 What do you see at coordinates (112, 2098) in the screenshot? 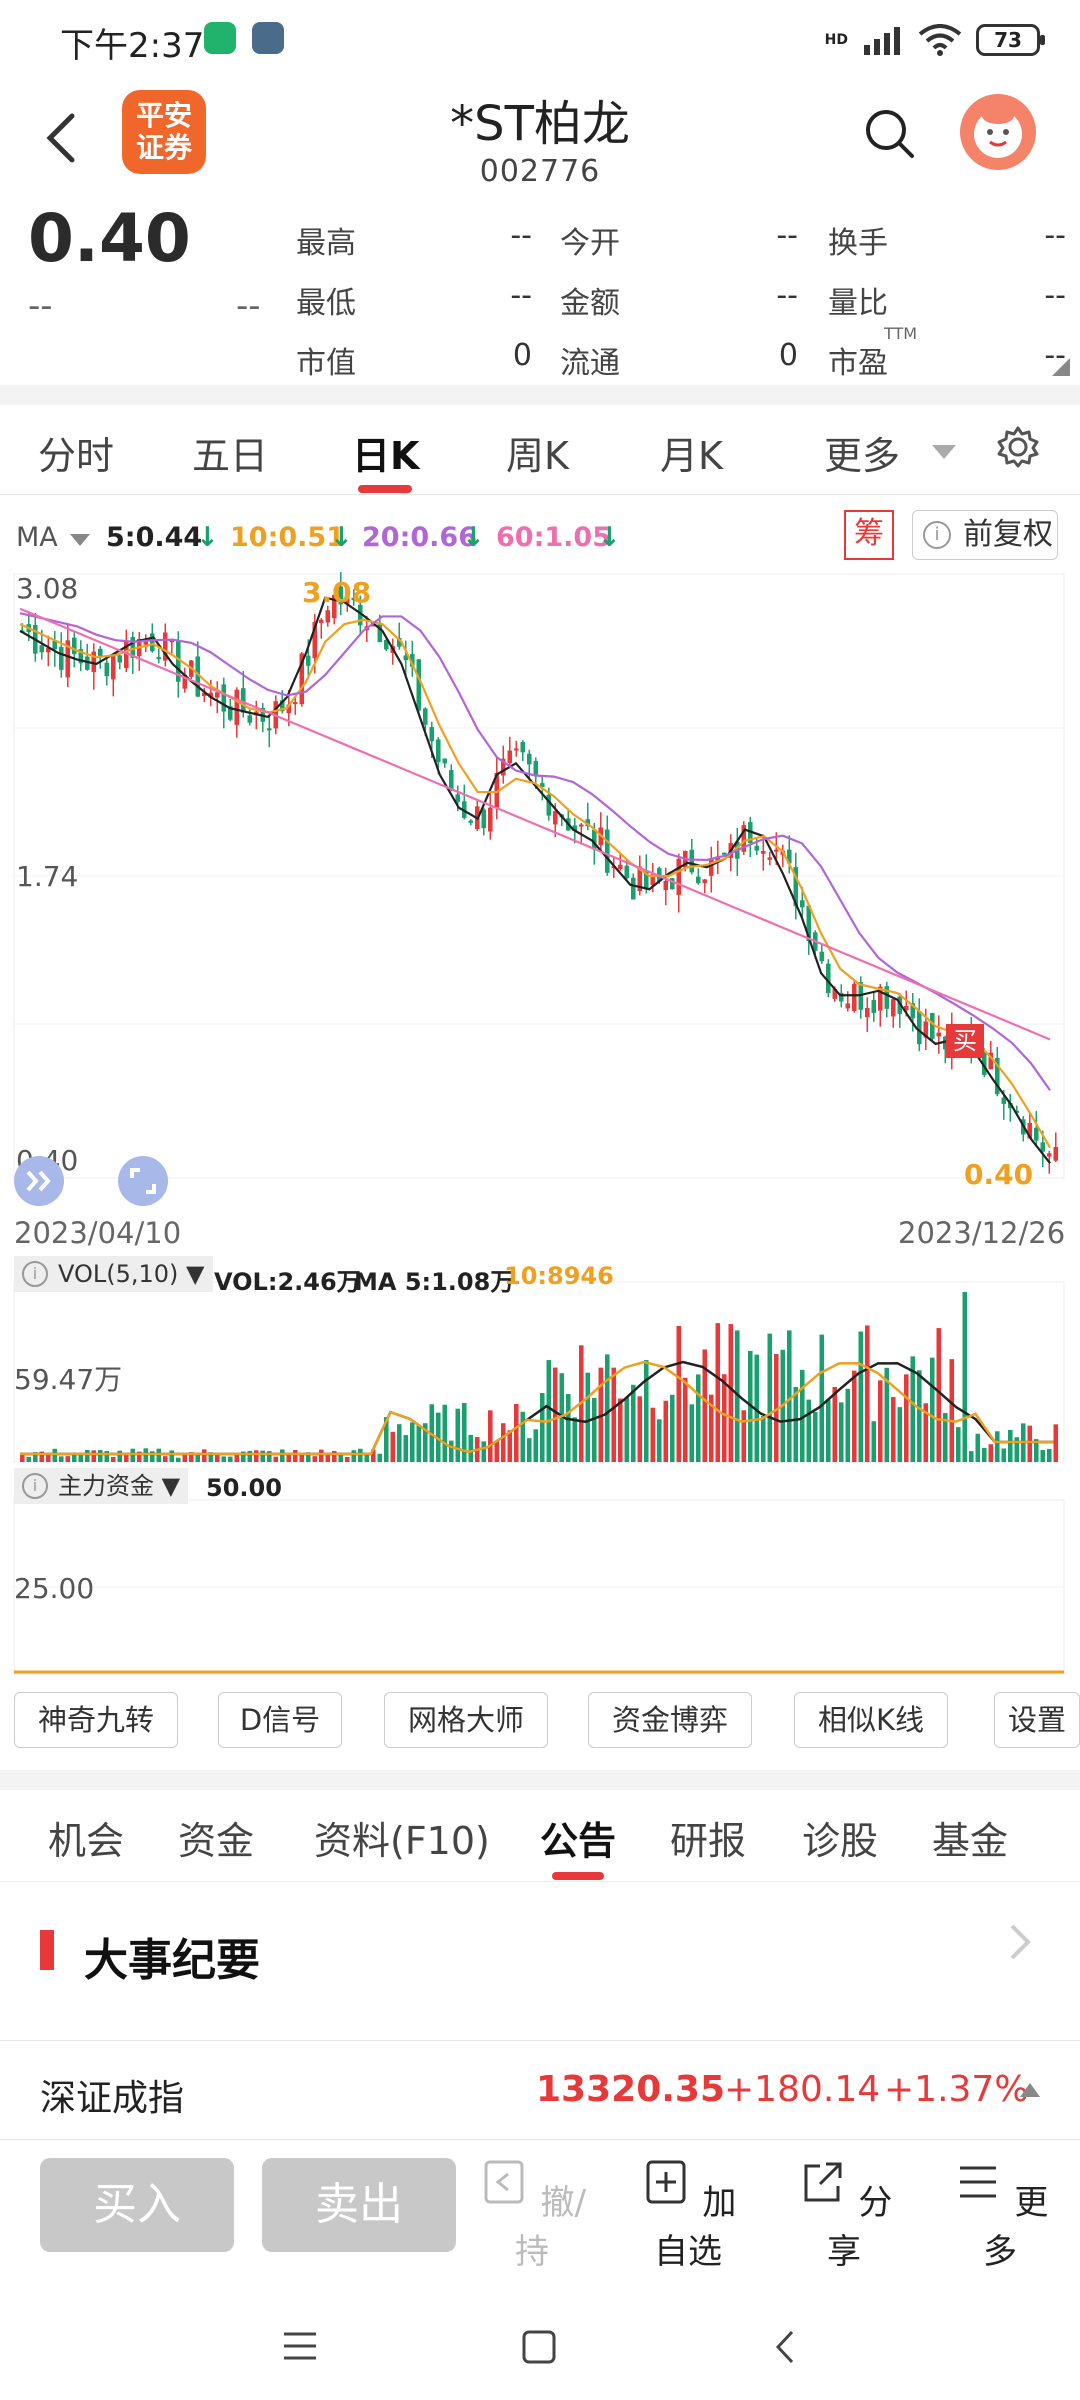
I see `index-name: 深证成指` at bounding box center [112, 2098].